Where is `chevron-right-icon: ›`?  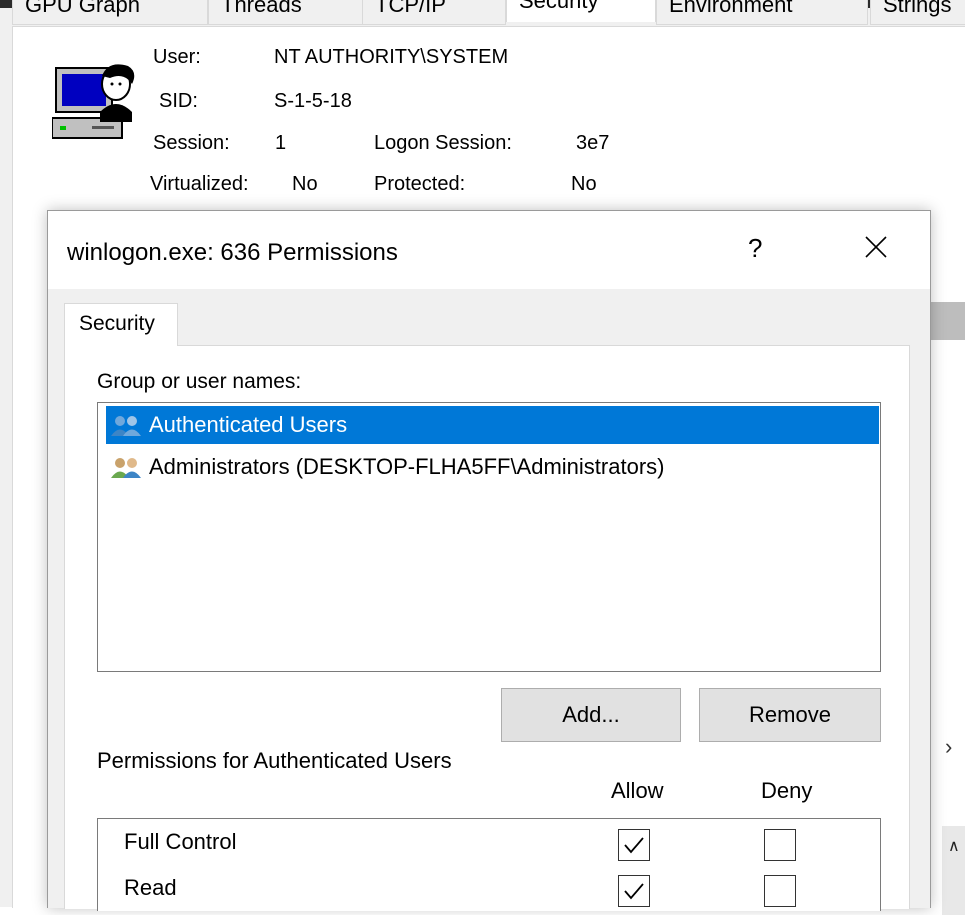 chevron-right-icon: › is located at coordinates (948, 747).